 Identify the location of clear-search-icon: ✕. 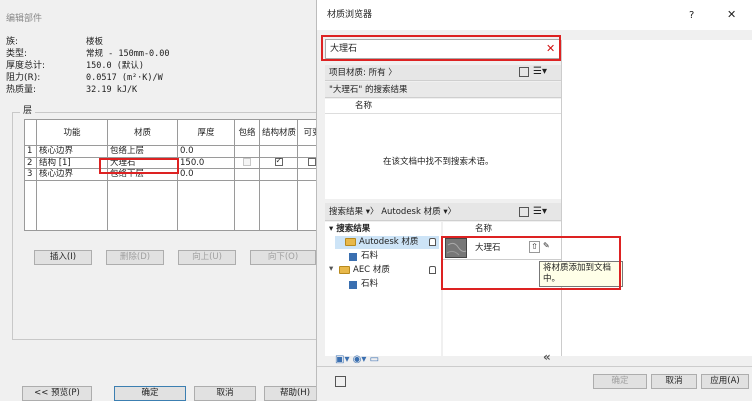
(550, 48).